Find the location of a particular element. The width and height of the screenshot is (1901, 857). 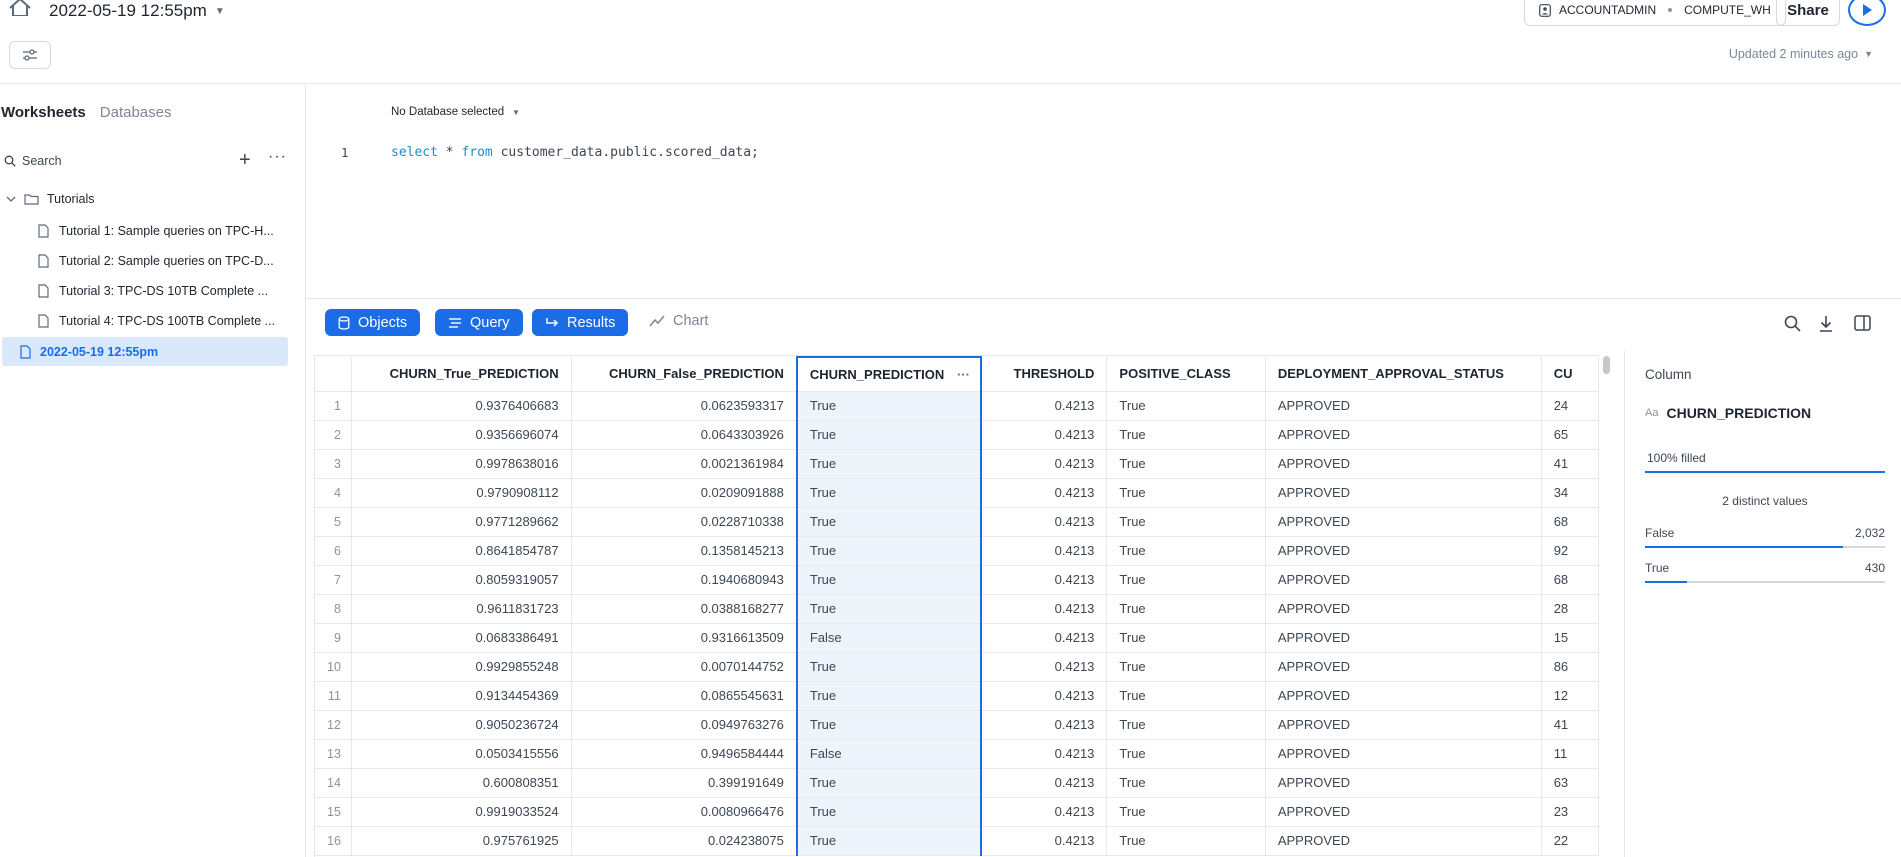

tab-databases: Databases is located at coordinates (136, 112).